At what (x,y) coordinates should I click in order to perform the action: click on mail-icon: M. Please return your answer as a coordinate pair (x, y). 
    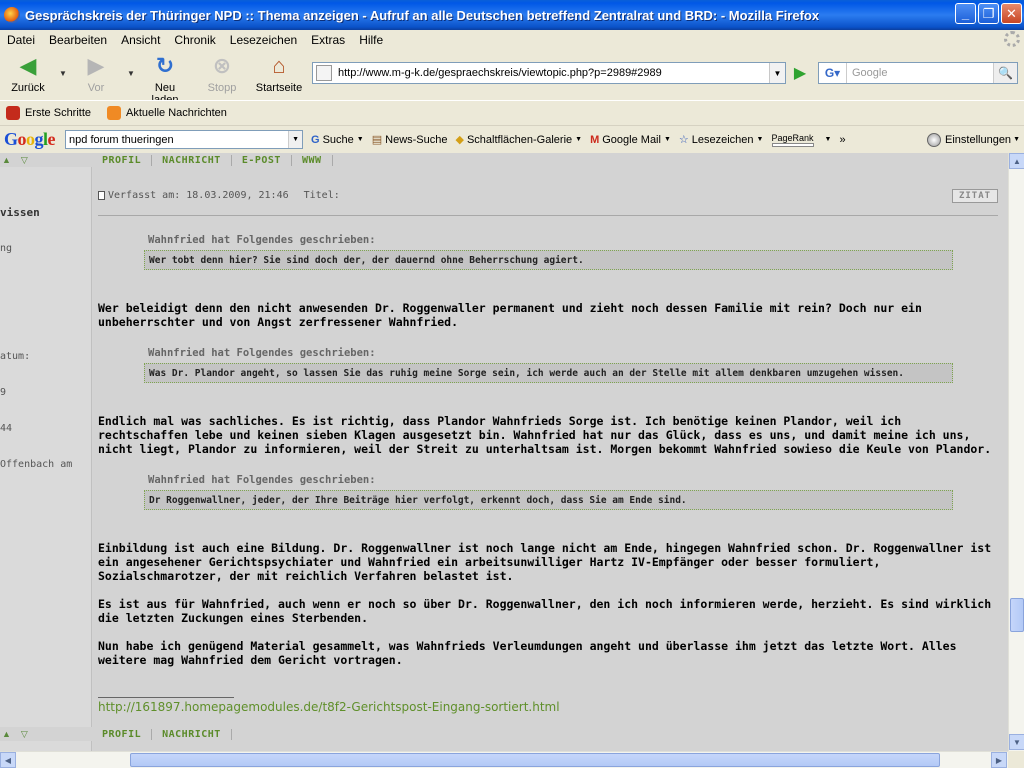
    Looking at the image, I should click on (595, 139).